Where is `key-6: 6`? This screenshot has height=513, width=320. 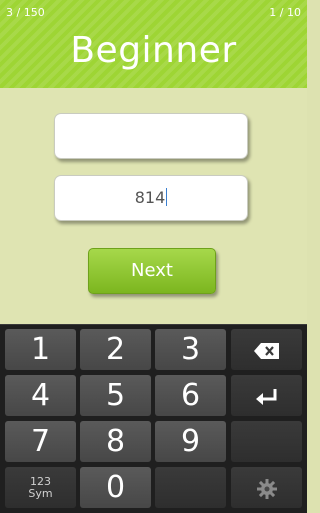 key-6: 6 is located at coordinates (190, 395).